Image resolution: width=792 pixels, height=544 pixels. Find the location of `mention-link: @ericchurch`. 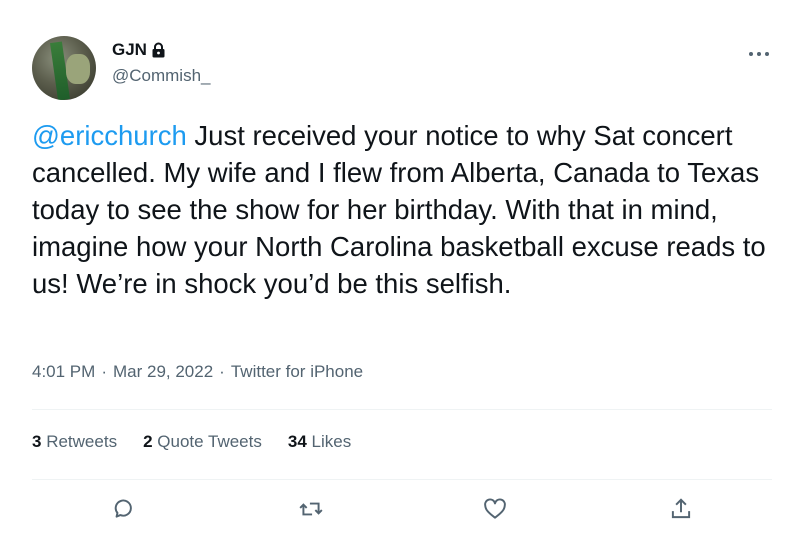

mention-link: @ericchurch is located at coordinates (109, 135).